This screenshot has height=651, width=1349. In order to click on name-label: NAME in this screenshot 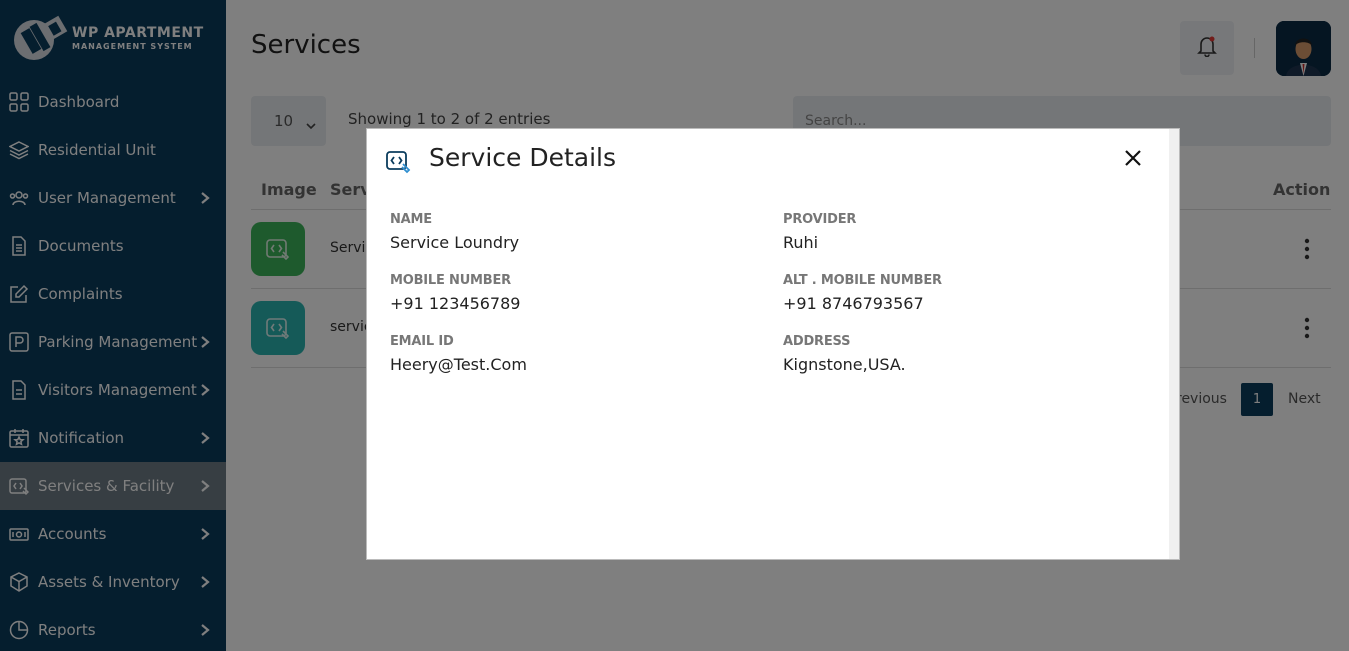, I will do `click(411, 219)`.